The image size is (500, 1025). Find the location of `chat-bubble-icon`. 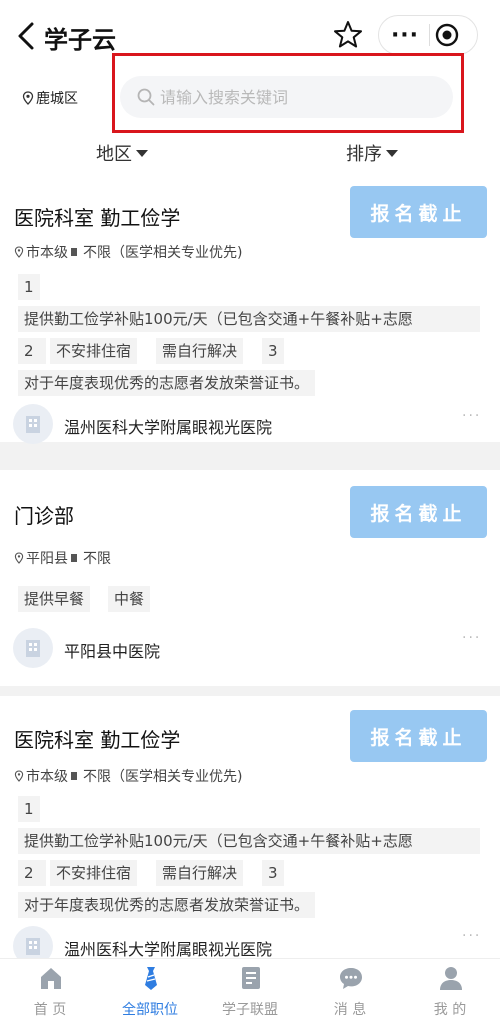

chat-bubble-icon is located at coordinates (351, 978).